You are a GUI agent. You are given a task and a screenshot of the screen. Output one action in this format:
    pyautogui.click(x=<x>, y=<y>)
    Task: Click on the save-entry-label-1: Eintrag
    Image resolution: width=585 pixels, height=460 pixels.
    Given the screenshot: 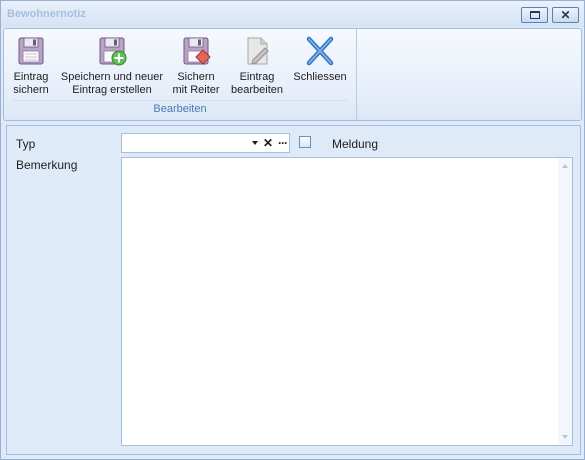 What is the action you would take?
    pyautogui.click(x=31, y=77)
    